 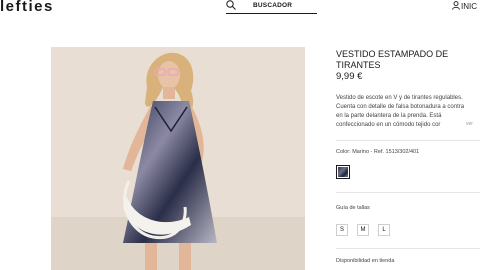 I want to click on product-title: VESTIDO ESTAMPADO DE TIRANTES, so click(x=392, y=59).